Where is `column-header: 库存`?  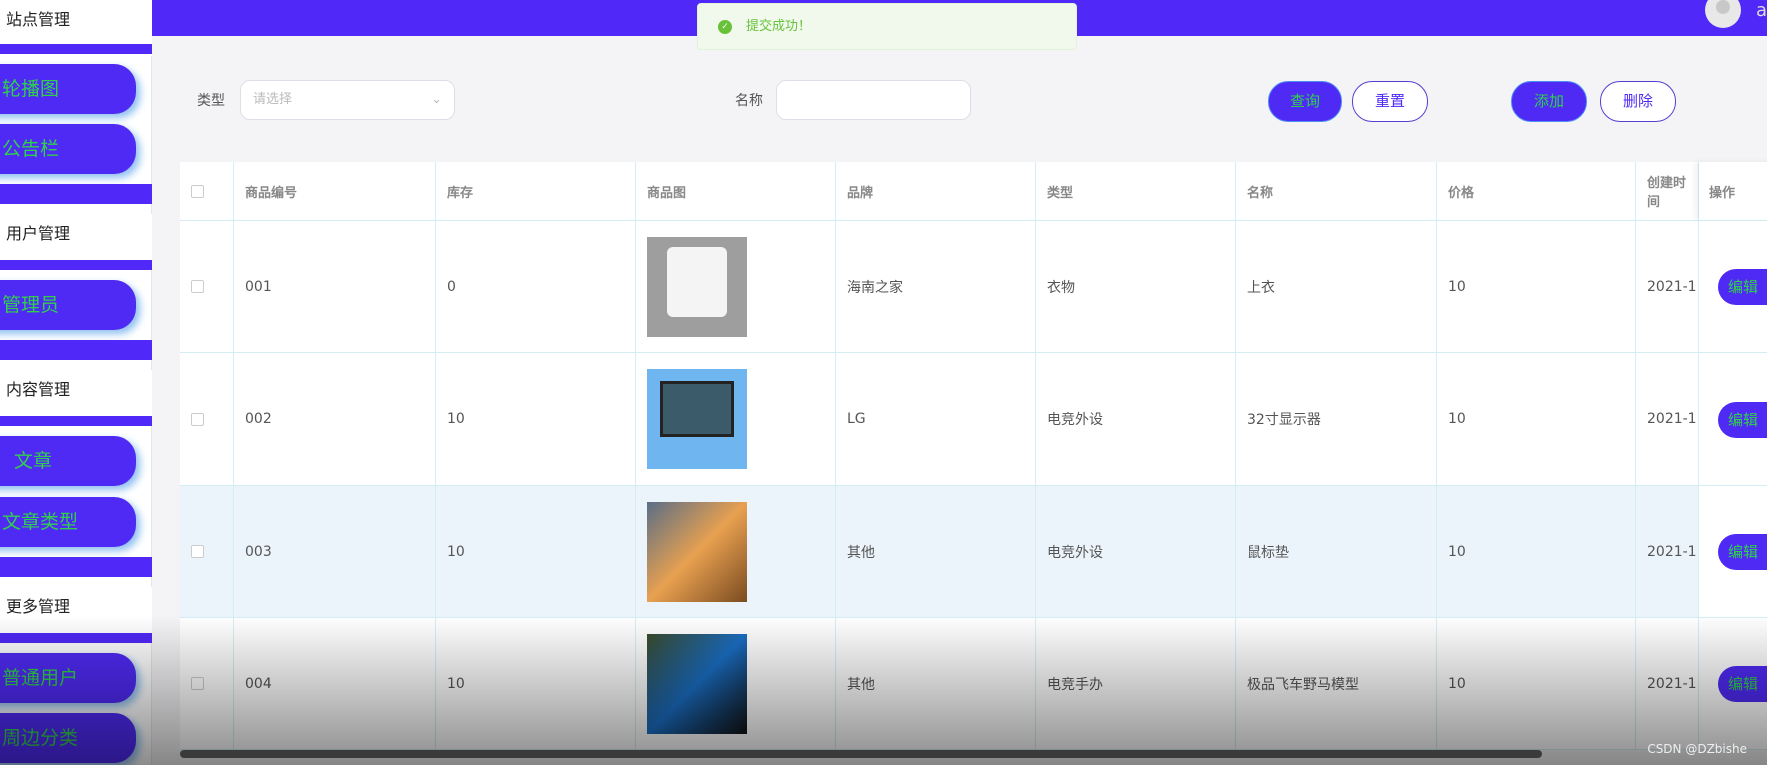
column-header: 库存 is located at coordinates (536, 191).